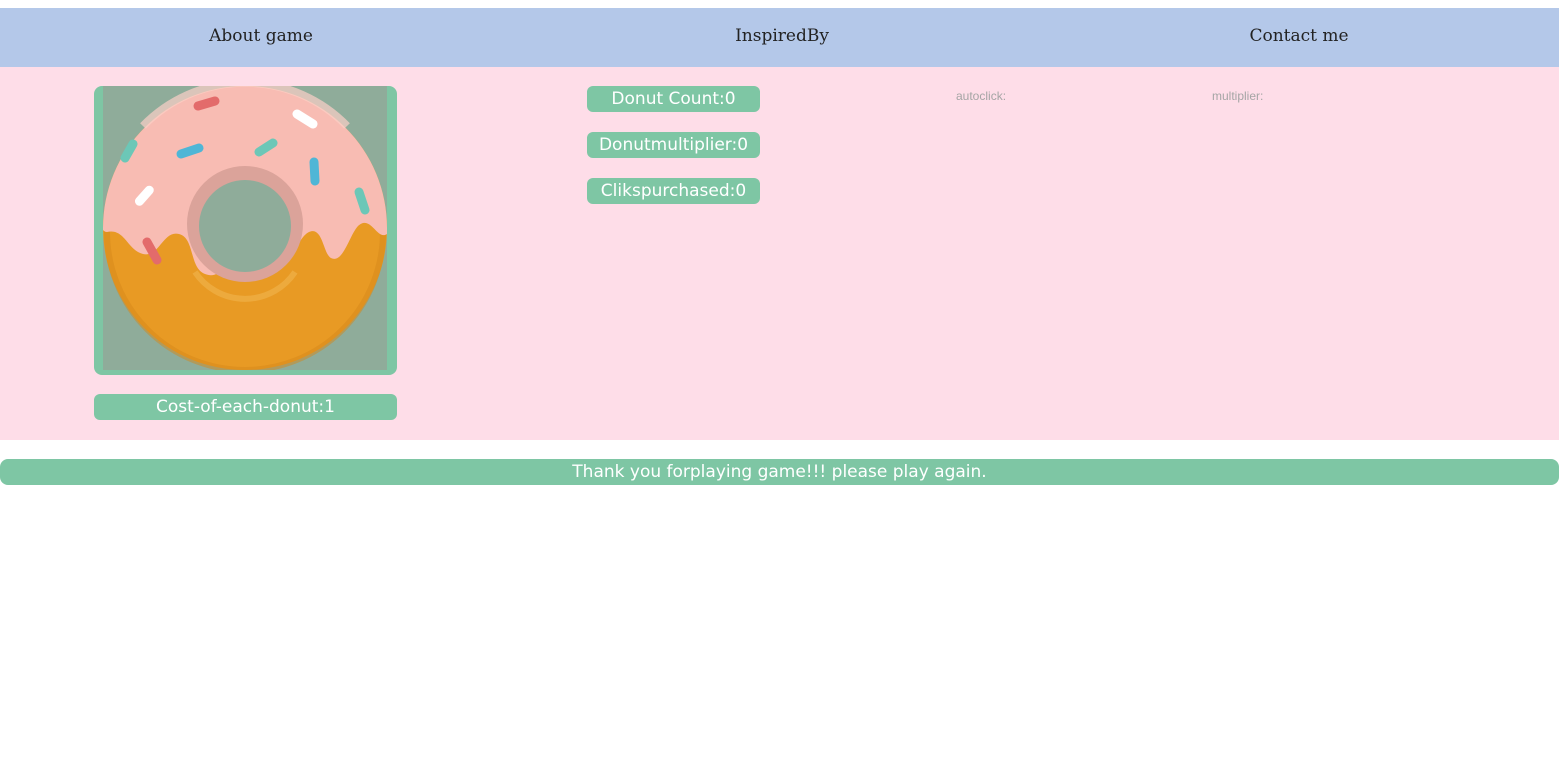 Image resolution: width=1567 pixels, height=768 pixels. Describe the element at coordinates (673, 99) in the screenshot. I see `donut-count-label: Donut Count:0` at that location.